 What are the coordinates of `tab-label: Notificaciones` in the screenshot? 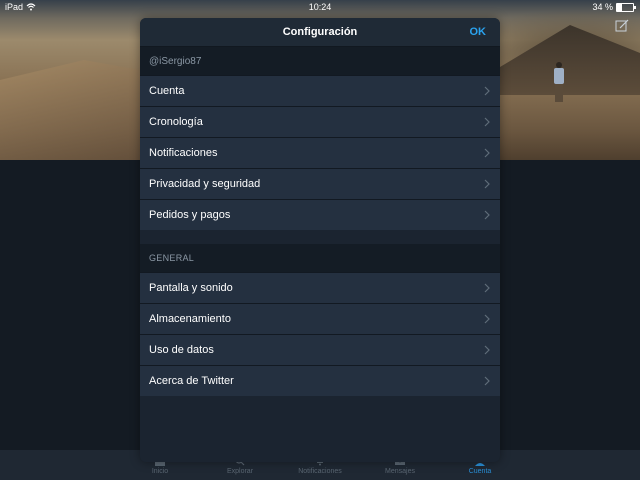 It's located at (320, 471).